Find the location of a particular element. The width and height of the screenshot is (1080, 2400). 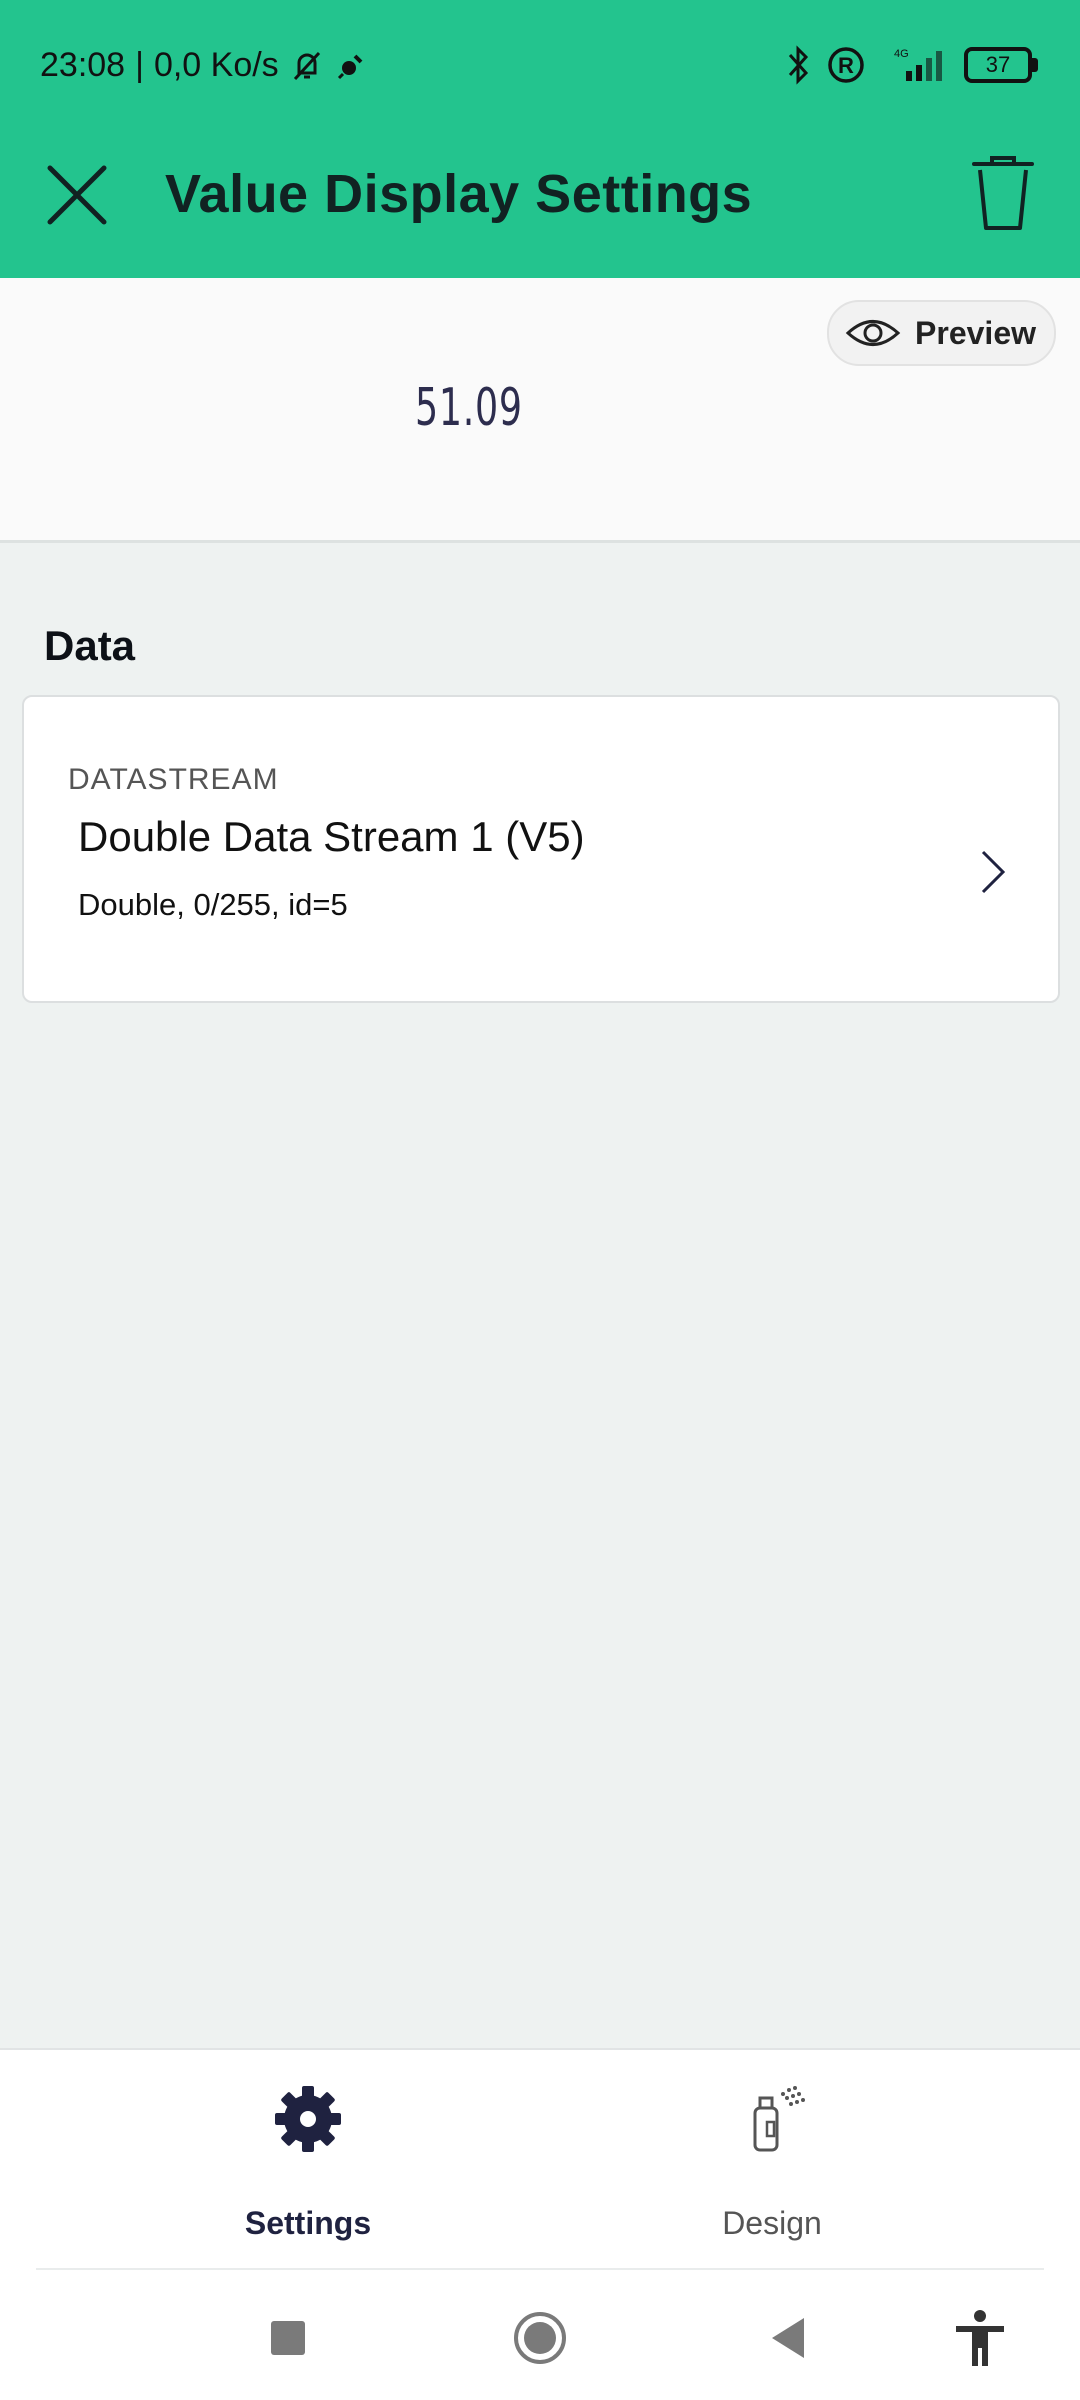

back-icon is located at coordinates (788, 2338).